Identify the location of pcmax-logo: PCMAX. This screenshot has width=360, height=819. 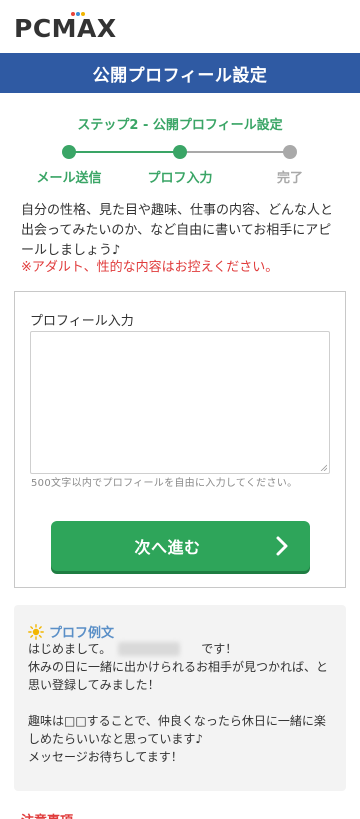
(65, 27).